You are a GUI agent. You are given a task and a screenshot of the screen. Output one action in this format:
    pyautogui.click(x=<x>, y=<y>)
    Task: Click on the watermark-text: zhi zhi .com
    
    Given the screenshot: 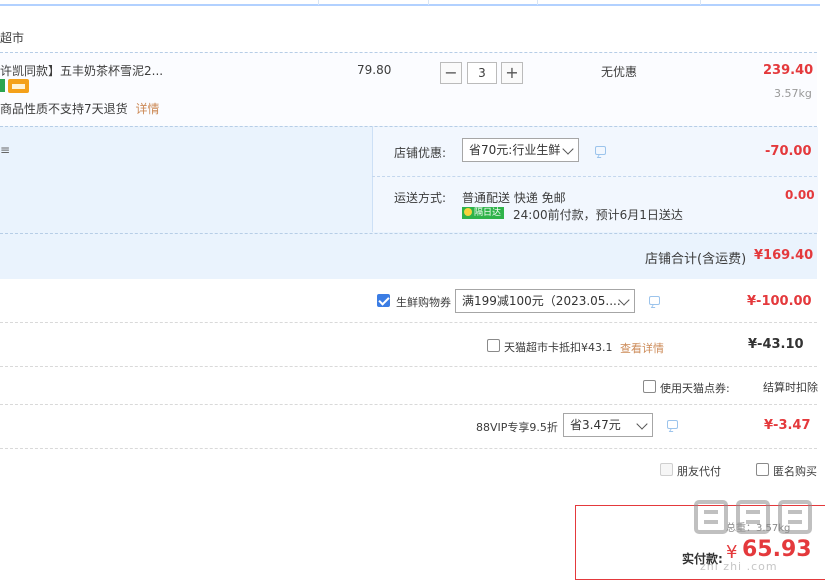 What is the action you would take?
    pyautogui.click(x=739, y=566)
    